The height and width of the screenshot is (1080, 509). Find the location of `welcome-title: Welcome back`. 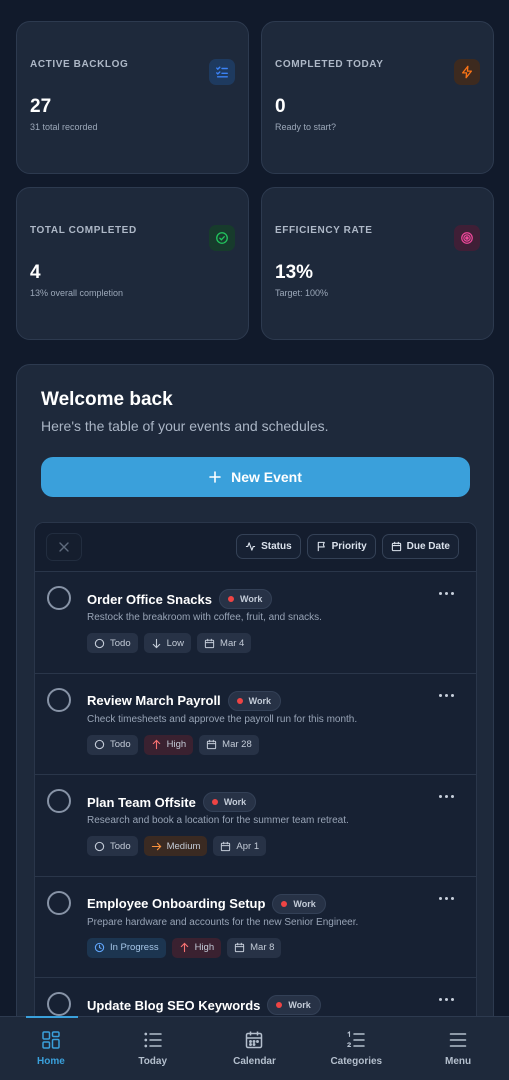

welcome-title: Welcome back is located at coordinates (107, 399).